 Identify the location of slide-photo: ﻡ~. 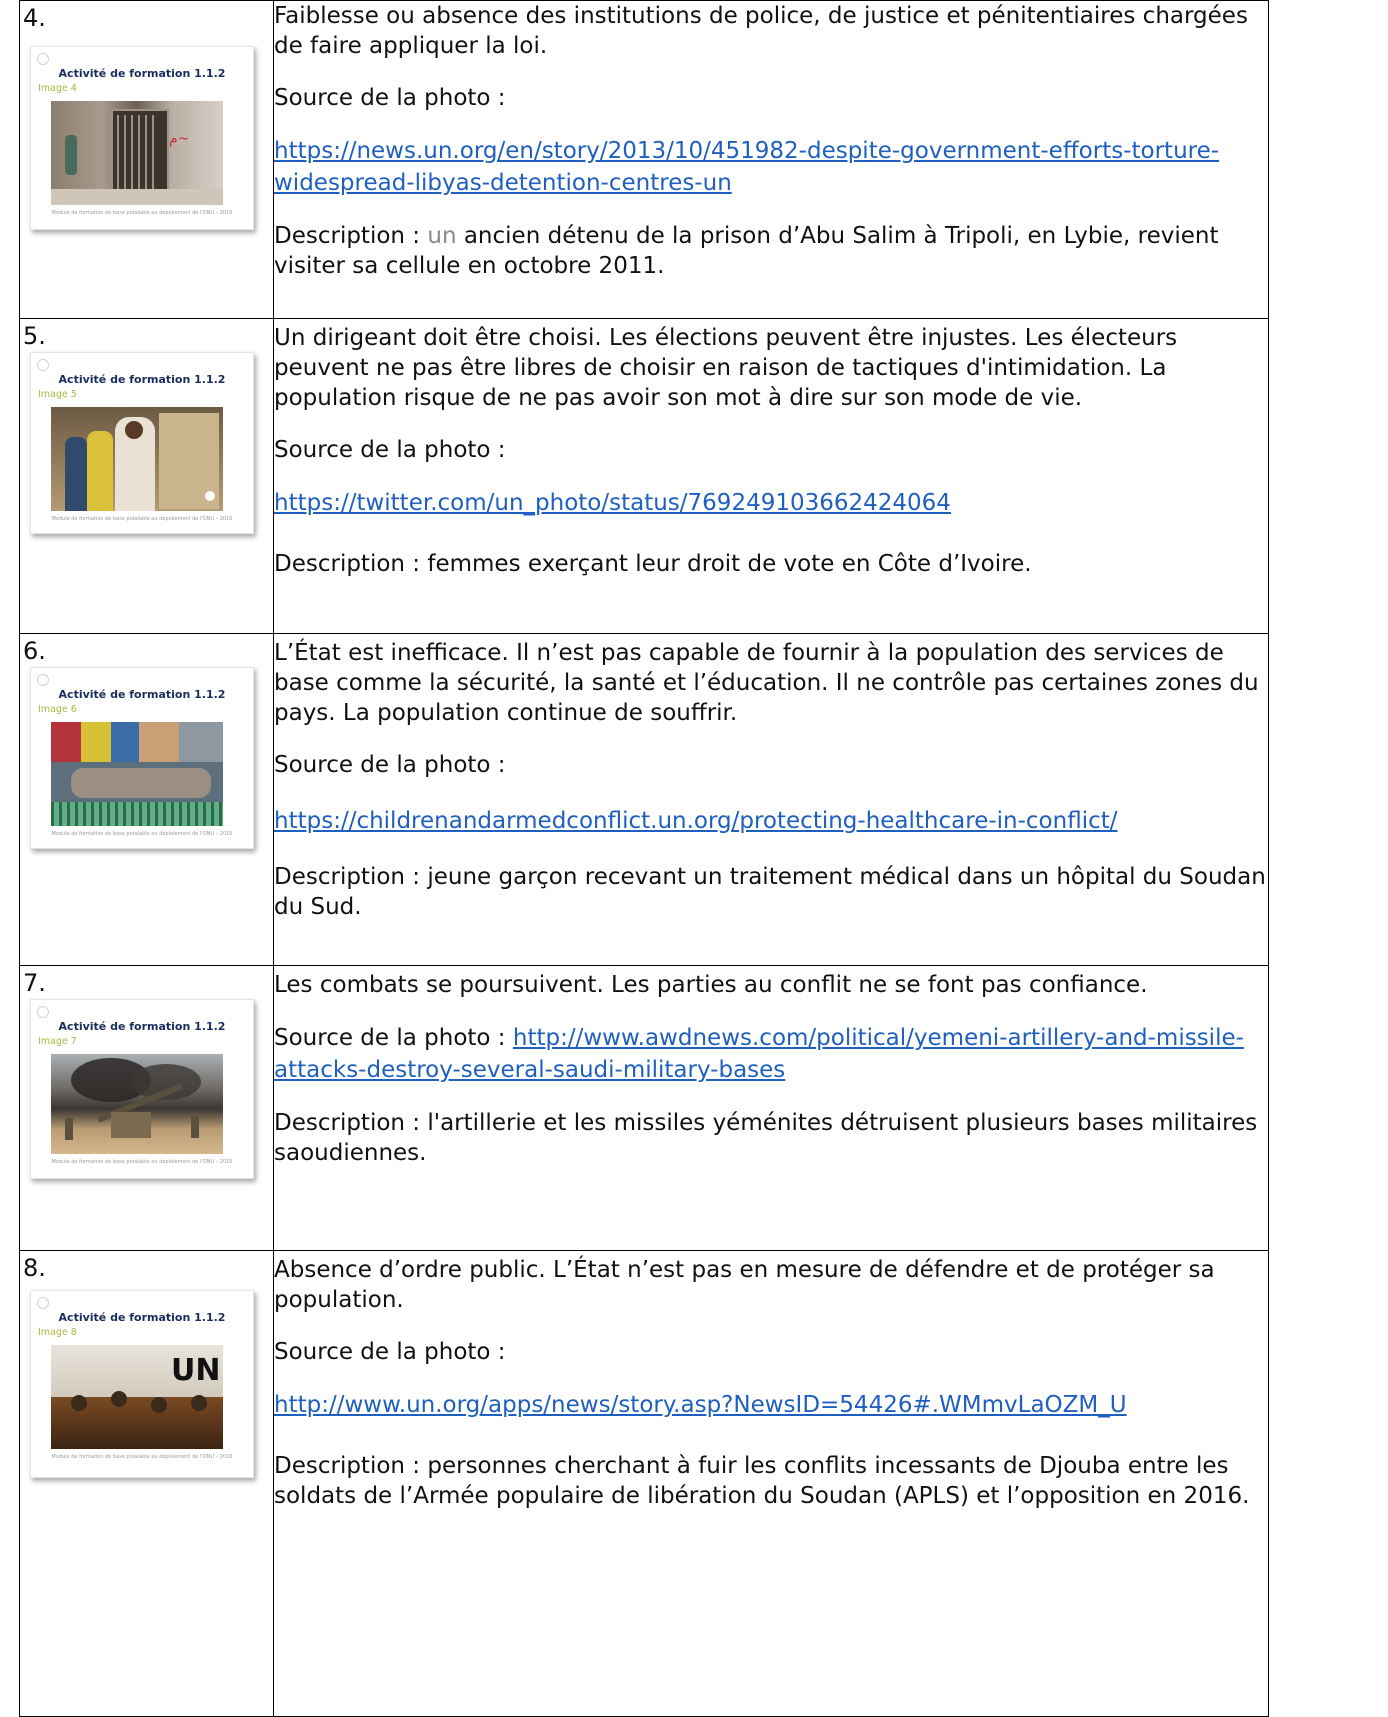
(137, 153).